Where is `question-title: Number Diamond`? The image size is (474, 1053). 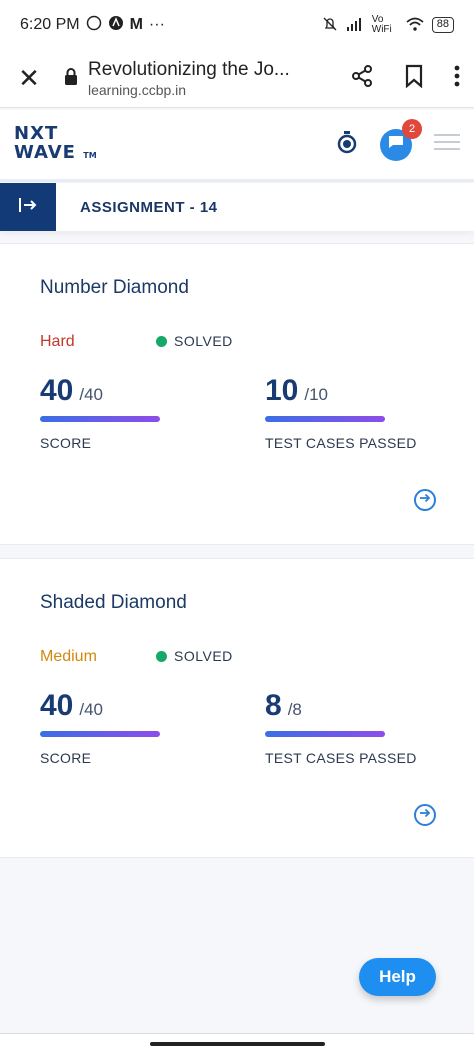 question-title: Number Diamond is located at coordinates (114, 287).